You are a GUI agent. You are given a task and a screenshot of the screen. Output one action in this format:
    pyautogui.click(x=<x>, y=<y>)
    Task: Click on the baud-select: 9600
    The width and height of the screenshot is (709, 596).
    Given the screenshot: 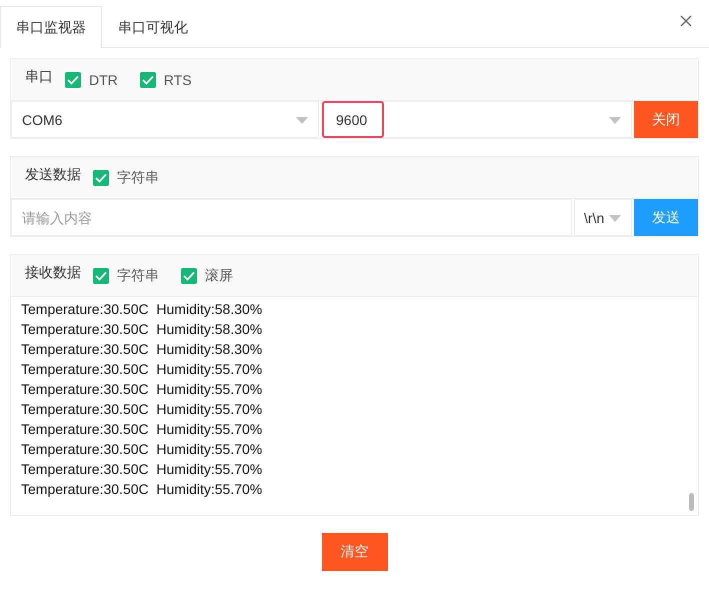 What is the action you would take?
    pyautogui.click(x=476, y=119)
    